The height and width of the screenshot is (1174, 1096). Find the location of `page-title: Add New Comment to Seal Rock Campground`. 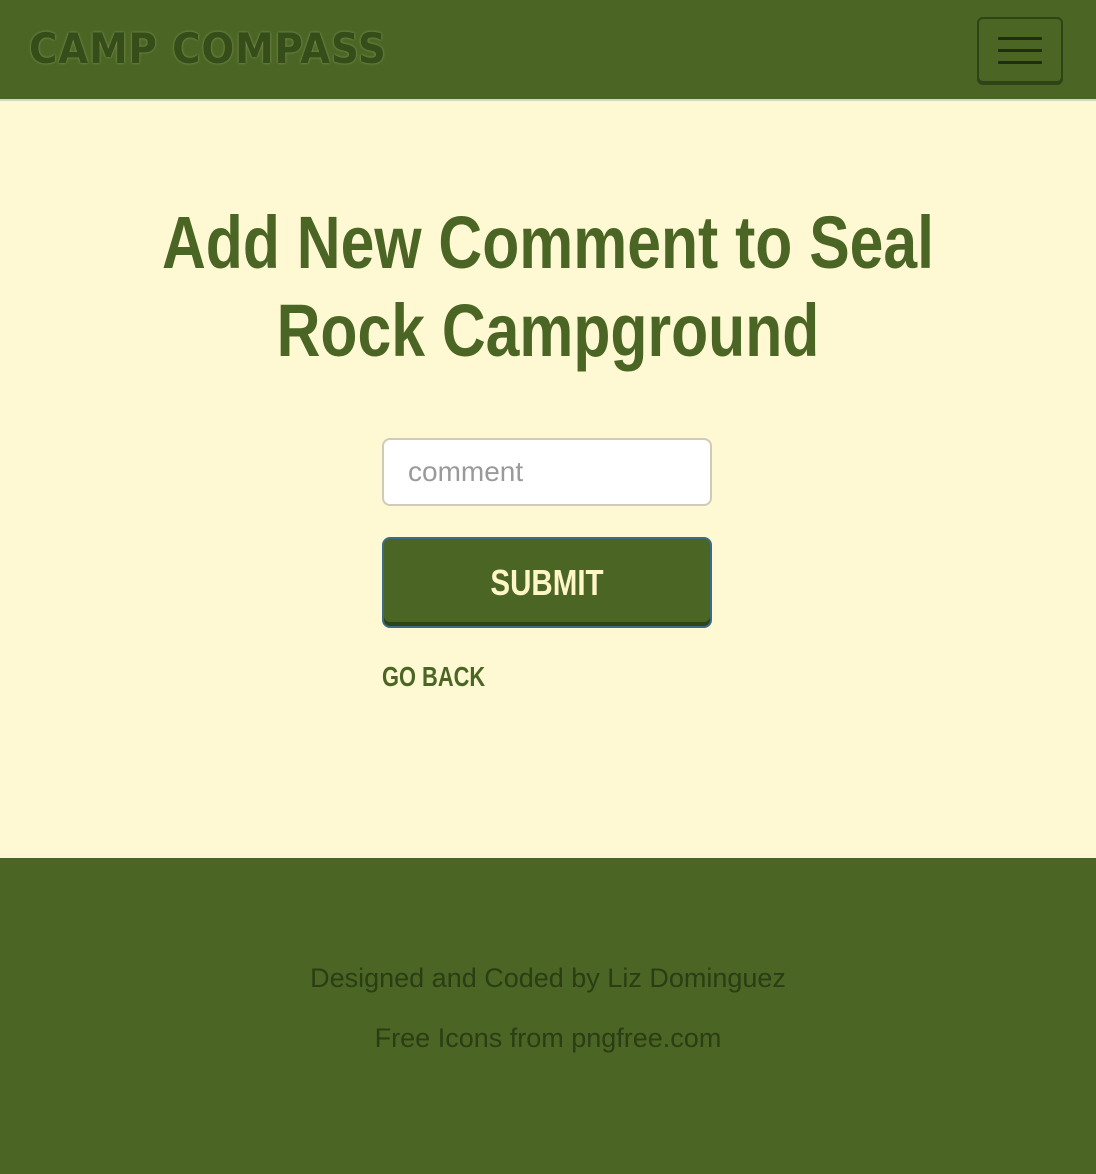

page-title: Add New Comment to Seal Rock Campground is located at coordinates (548, 286).